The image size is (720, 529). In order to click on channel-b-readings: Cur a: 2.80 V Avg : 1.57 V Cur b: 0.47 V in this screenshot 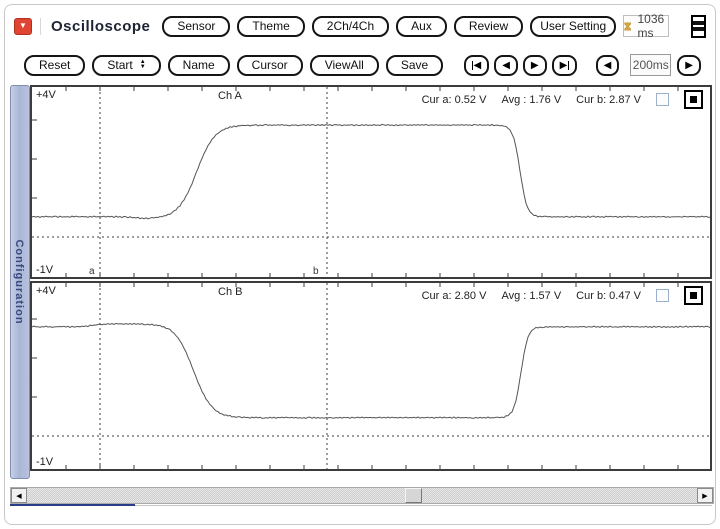, I will do `click(562, 295)`.